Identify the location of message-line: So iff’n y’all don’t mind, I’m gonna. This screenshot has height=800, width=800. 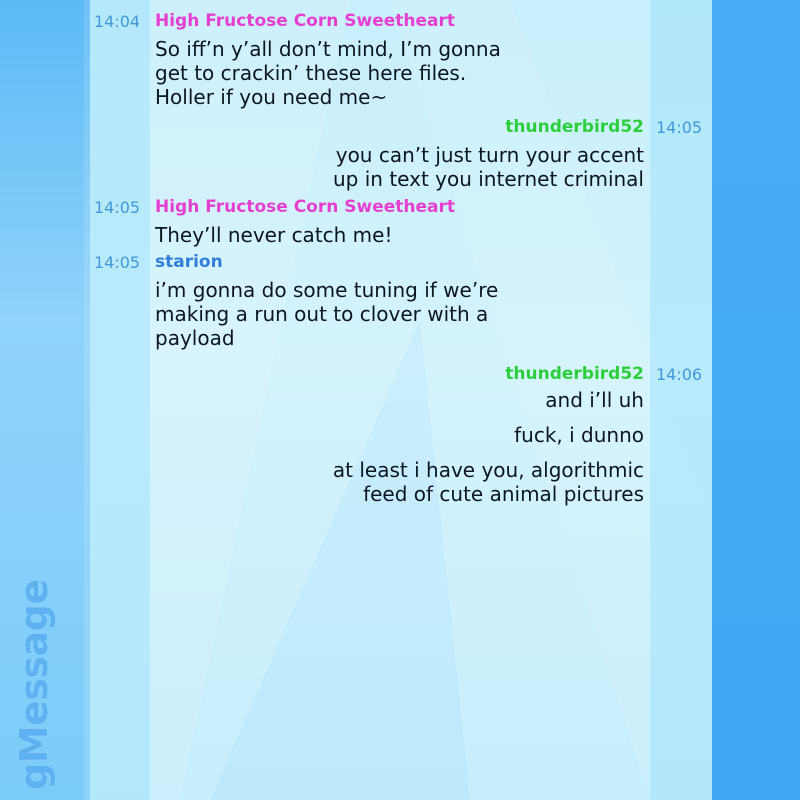
(328, 49).